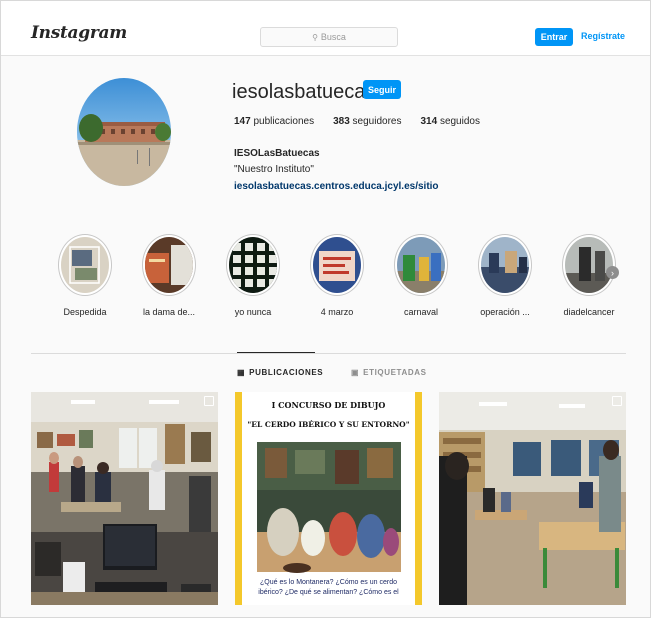 This screenshot has height=618, width=651. I want to click on highlight-label: 4 marzo, so click(337, 312).